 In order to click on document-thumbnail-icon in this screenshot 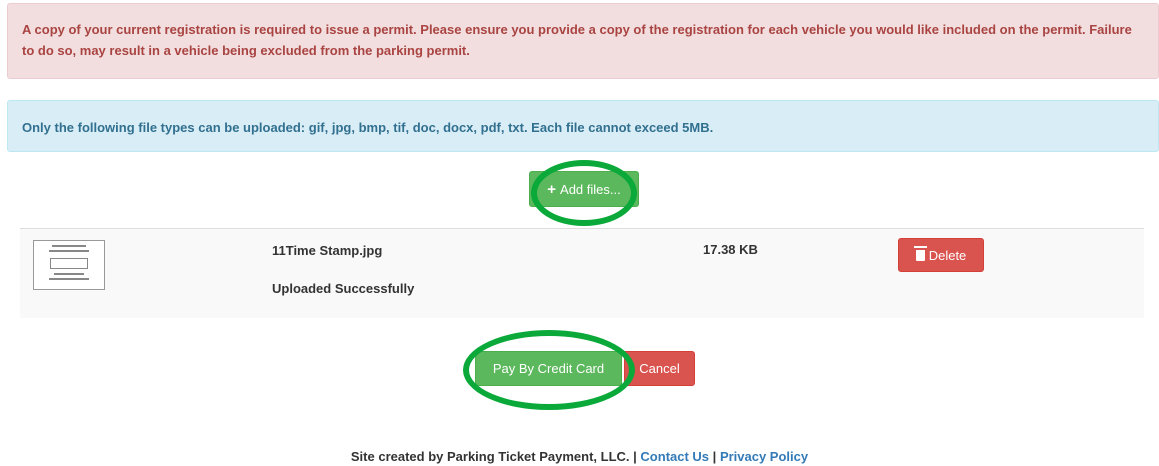, I will do `click(69, 265)`.